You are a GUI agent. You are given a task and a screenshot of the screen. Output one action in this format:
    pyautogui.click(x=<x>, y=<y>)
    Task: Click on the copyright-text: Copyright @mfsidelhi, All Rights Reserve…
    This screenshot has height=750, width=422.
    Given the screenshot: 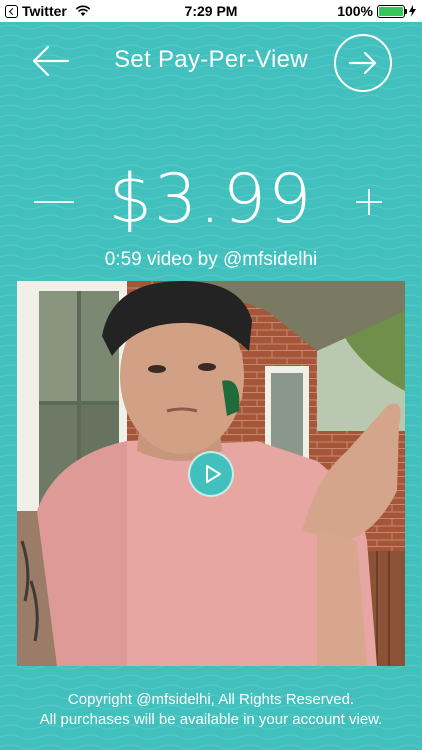 What is the action you would take?
    pyautogui.click(x=211, y=699)
    